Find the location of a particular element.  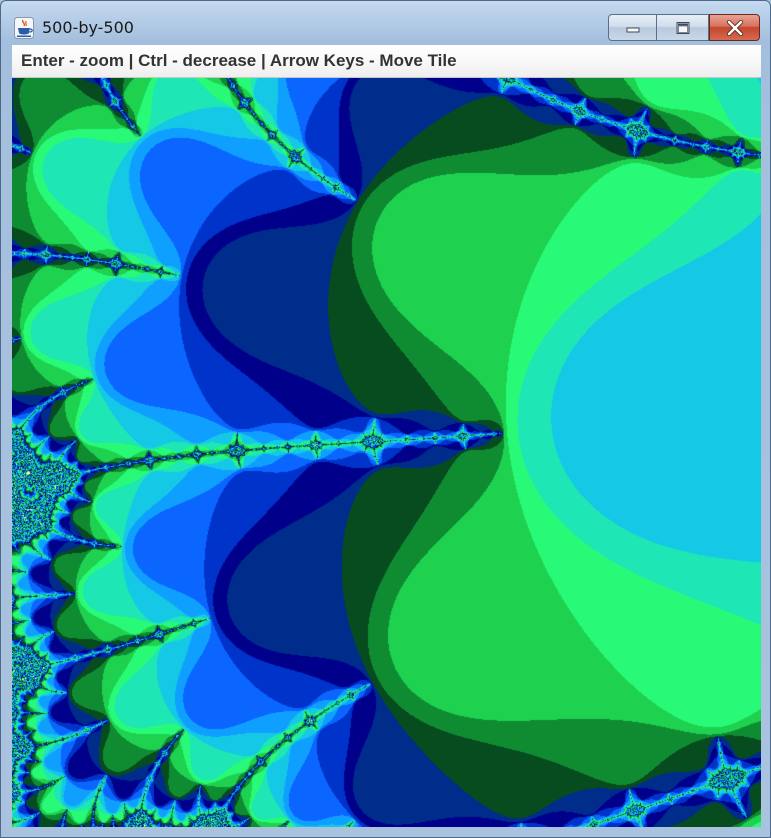

close-icon is located at coordinates (734, 27).